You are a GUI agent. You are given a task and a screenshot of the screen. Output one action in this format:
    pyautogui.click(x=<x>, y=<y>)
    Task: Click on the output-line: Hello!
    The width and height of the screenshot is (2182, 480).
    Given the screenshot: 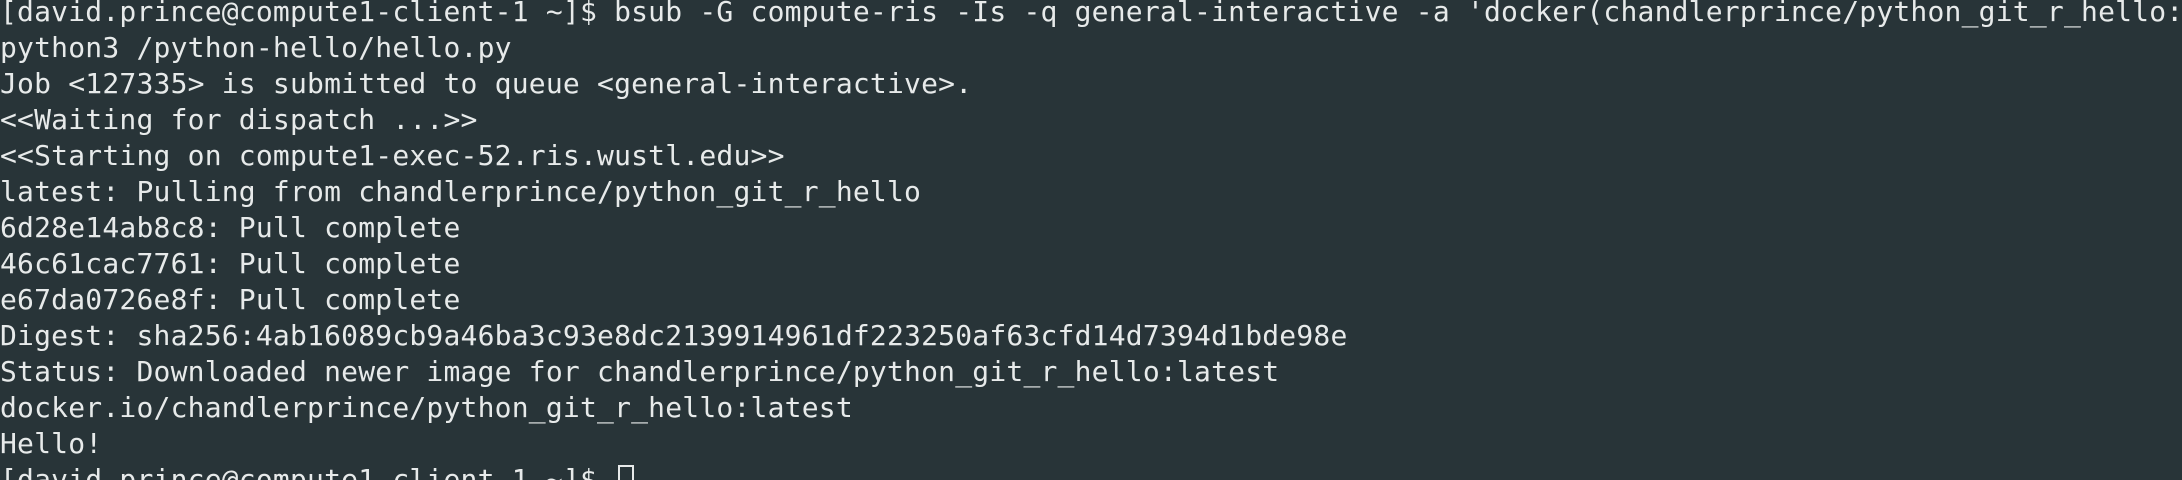 What is the action you would take?
    pyautogui.click(x=51, y=443)
    